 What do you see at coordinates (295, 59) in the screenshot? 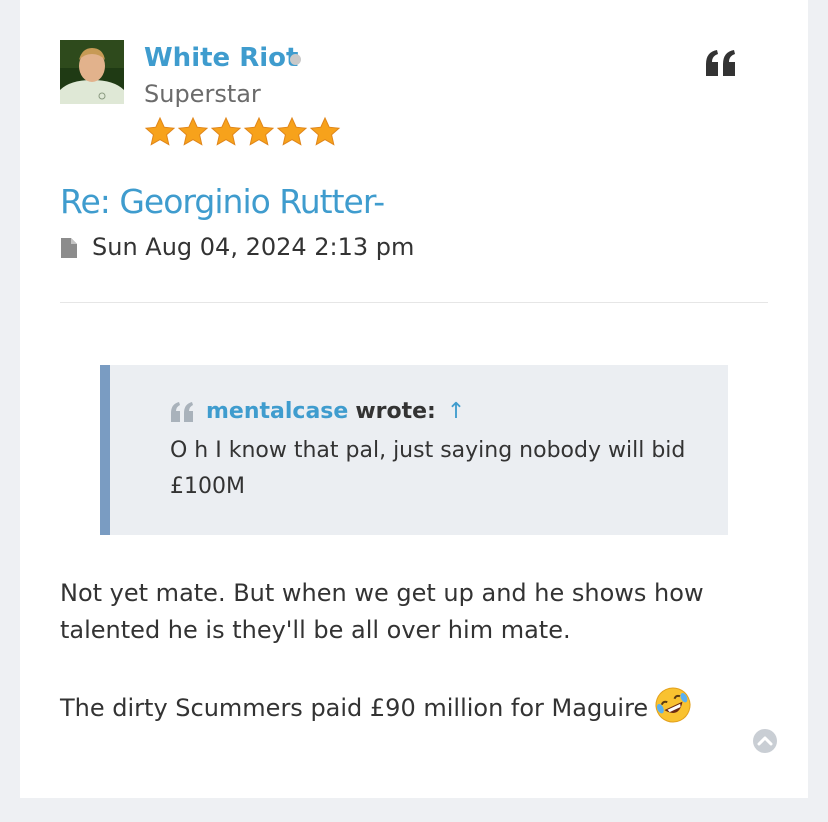
I see `offline-status-icon` at bounding box center [295, 59].